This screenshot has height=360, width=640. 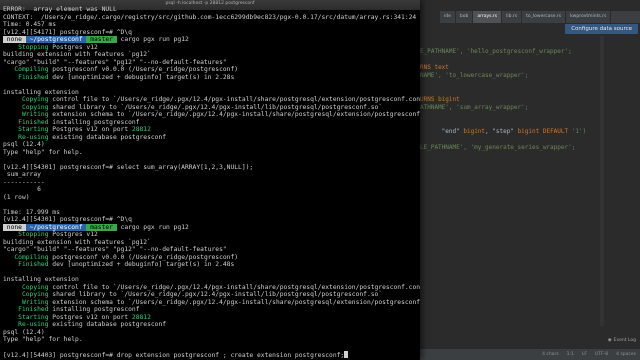 I want to click on terminal-text: Time: 17.999 ms, so click(x=31, y=212).